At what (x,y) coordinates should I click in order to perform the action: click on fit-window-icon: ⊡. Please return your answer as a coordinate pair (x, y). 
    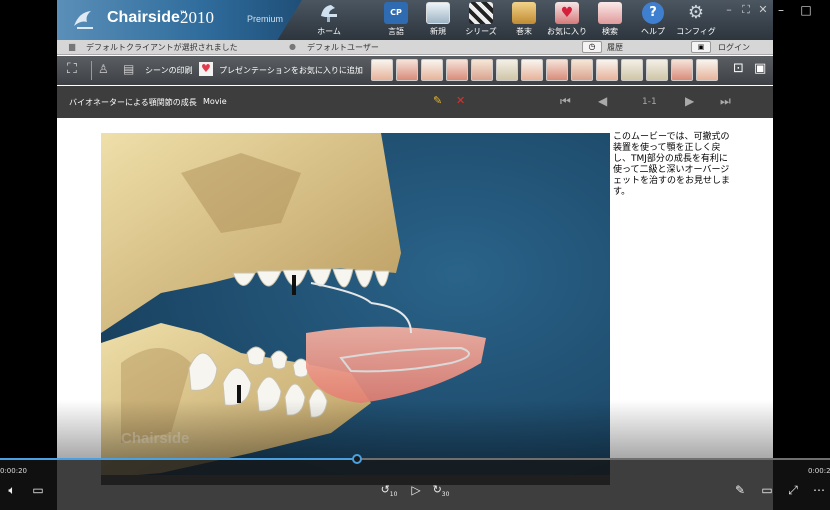
    Looking at the image, I should click on (738, 68).